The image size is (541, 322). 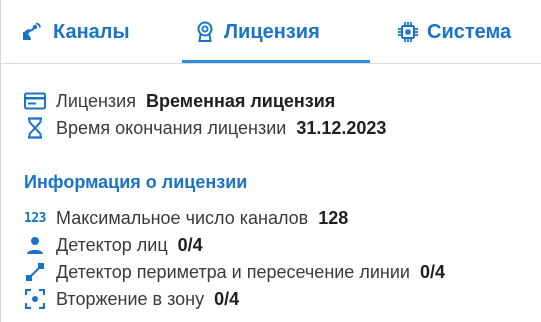 I want to click on numbers-123-icon: 123, so click(x=35, y=218).